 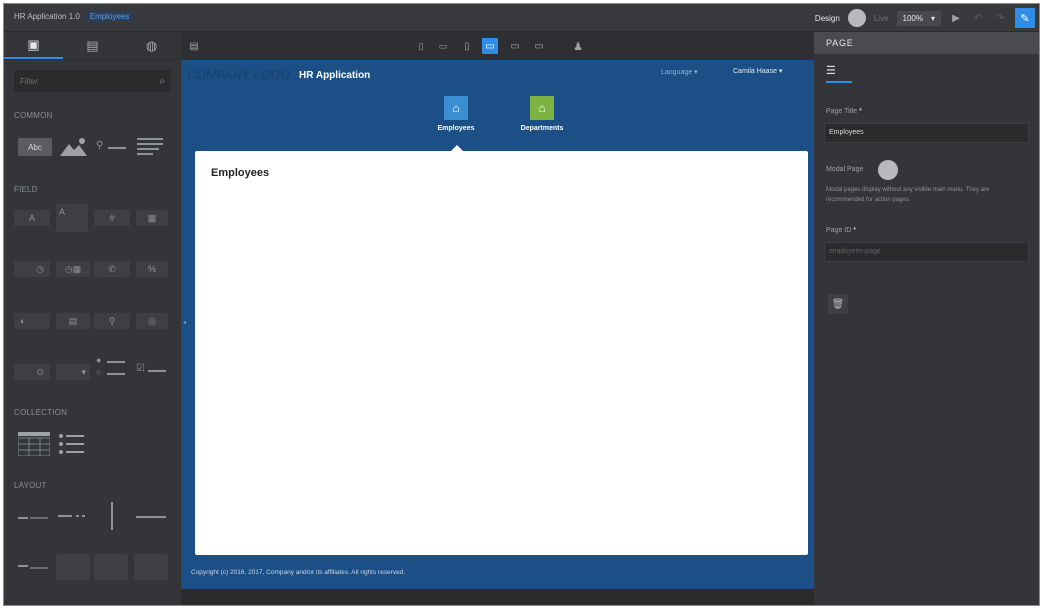 I want to click on nav-item-employees: ⌂ Employees, so click(x=456, y=114).